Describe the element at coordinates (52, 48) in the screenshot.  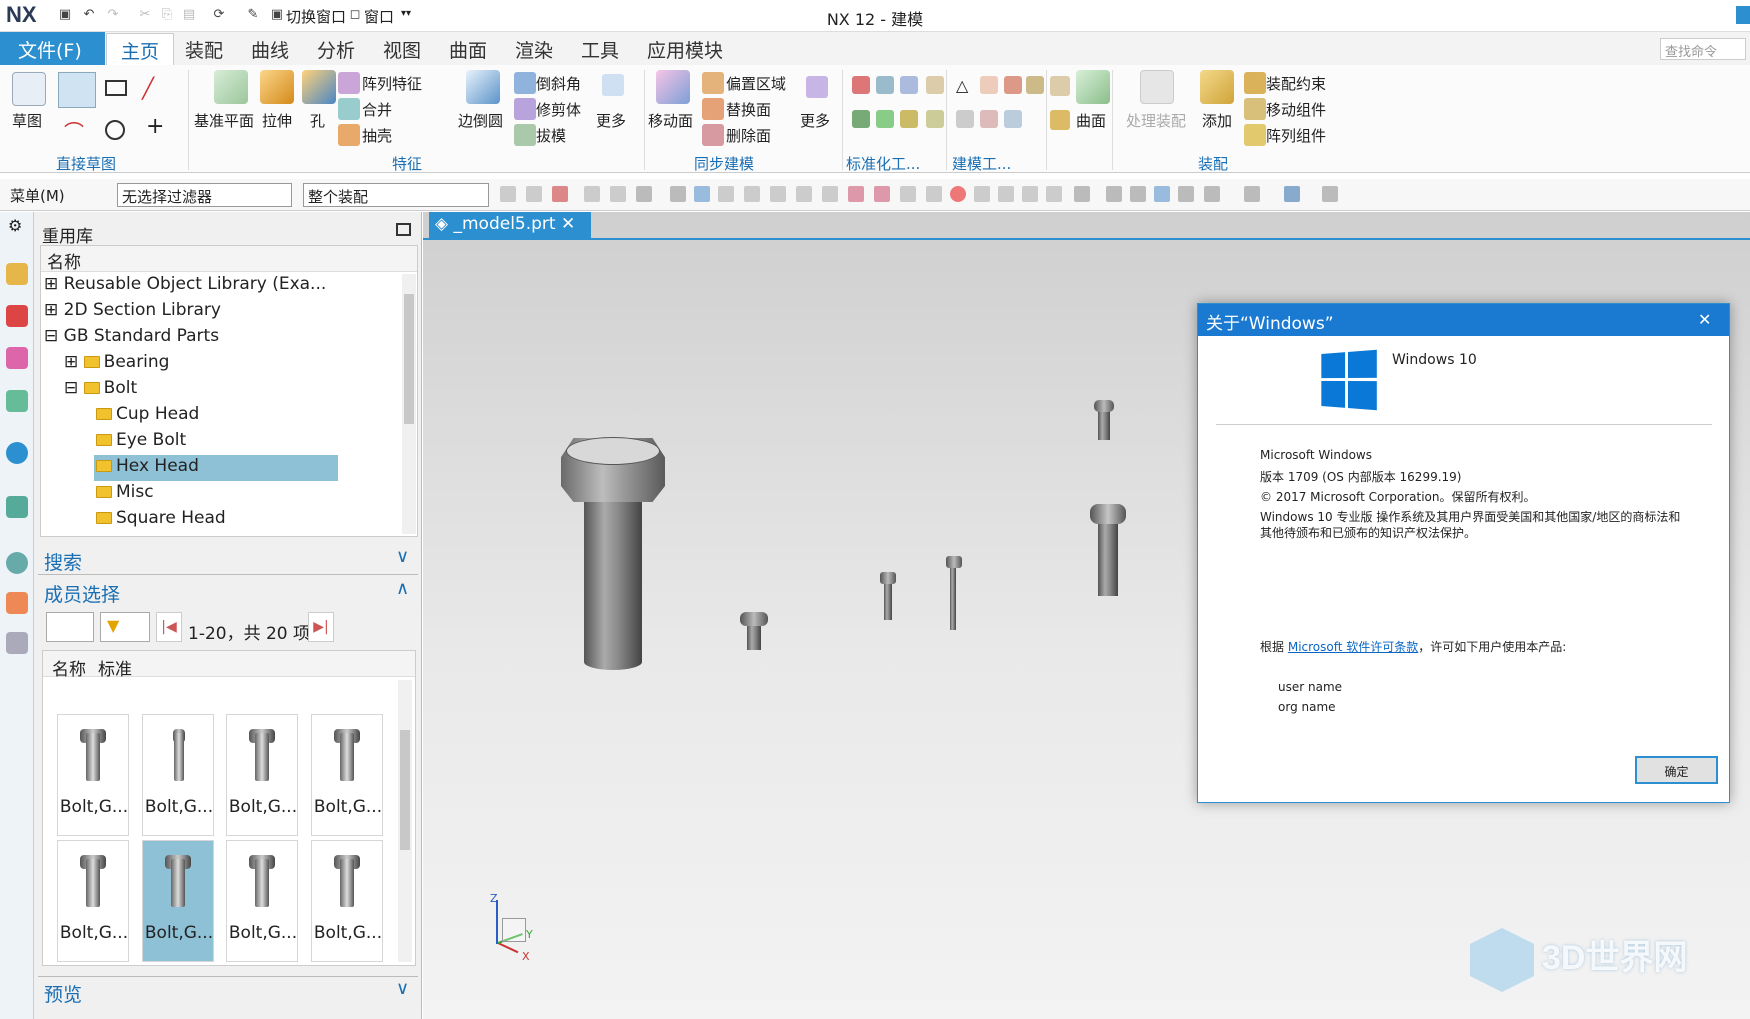
I see `file-menu: 文件(F)` at that location.